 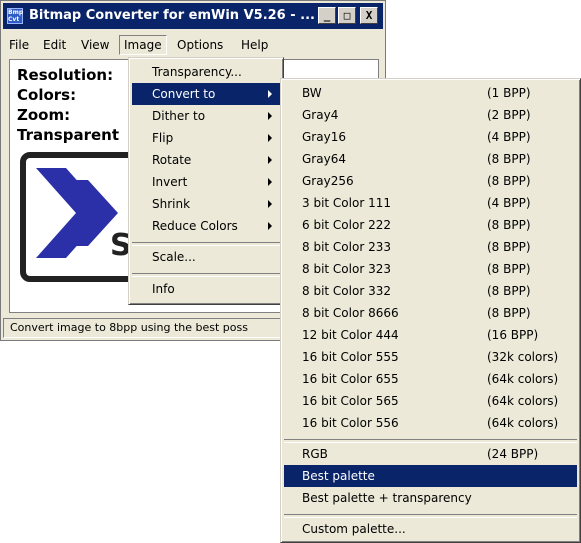 I want to click on menu-edit: Edit, so click(x=54, y=45).